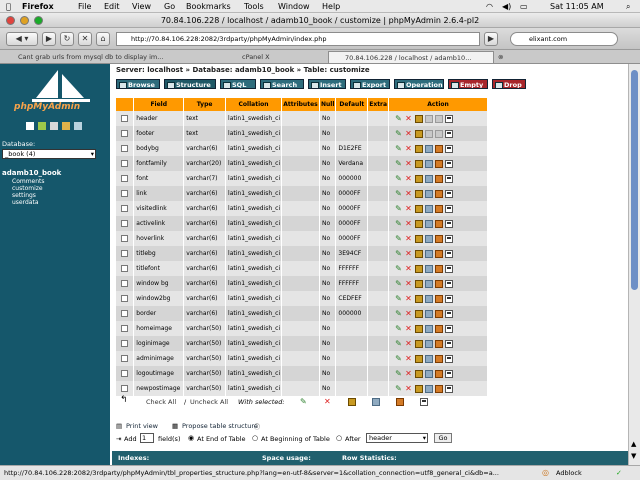 This screenshot has width=640, height=480. I want to click on home-button: ⌂, so click(103, 39).